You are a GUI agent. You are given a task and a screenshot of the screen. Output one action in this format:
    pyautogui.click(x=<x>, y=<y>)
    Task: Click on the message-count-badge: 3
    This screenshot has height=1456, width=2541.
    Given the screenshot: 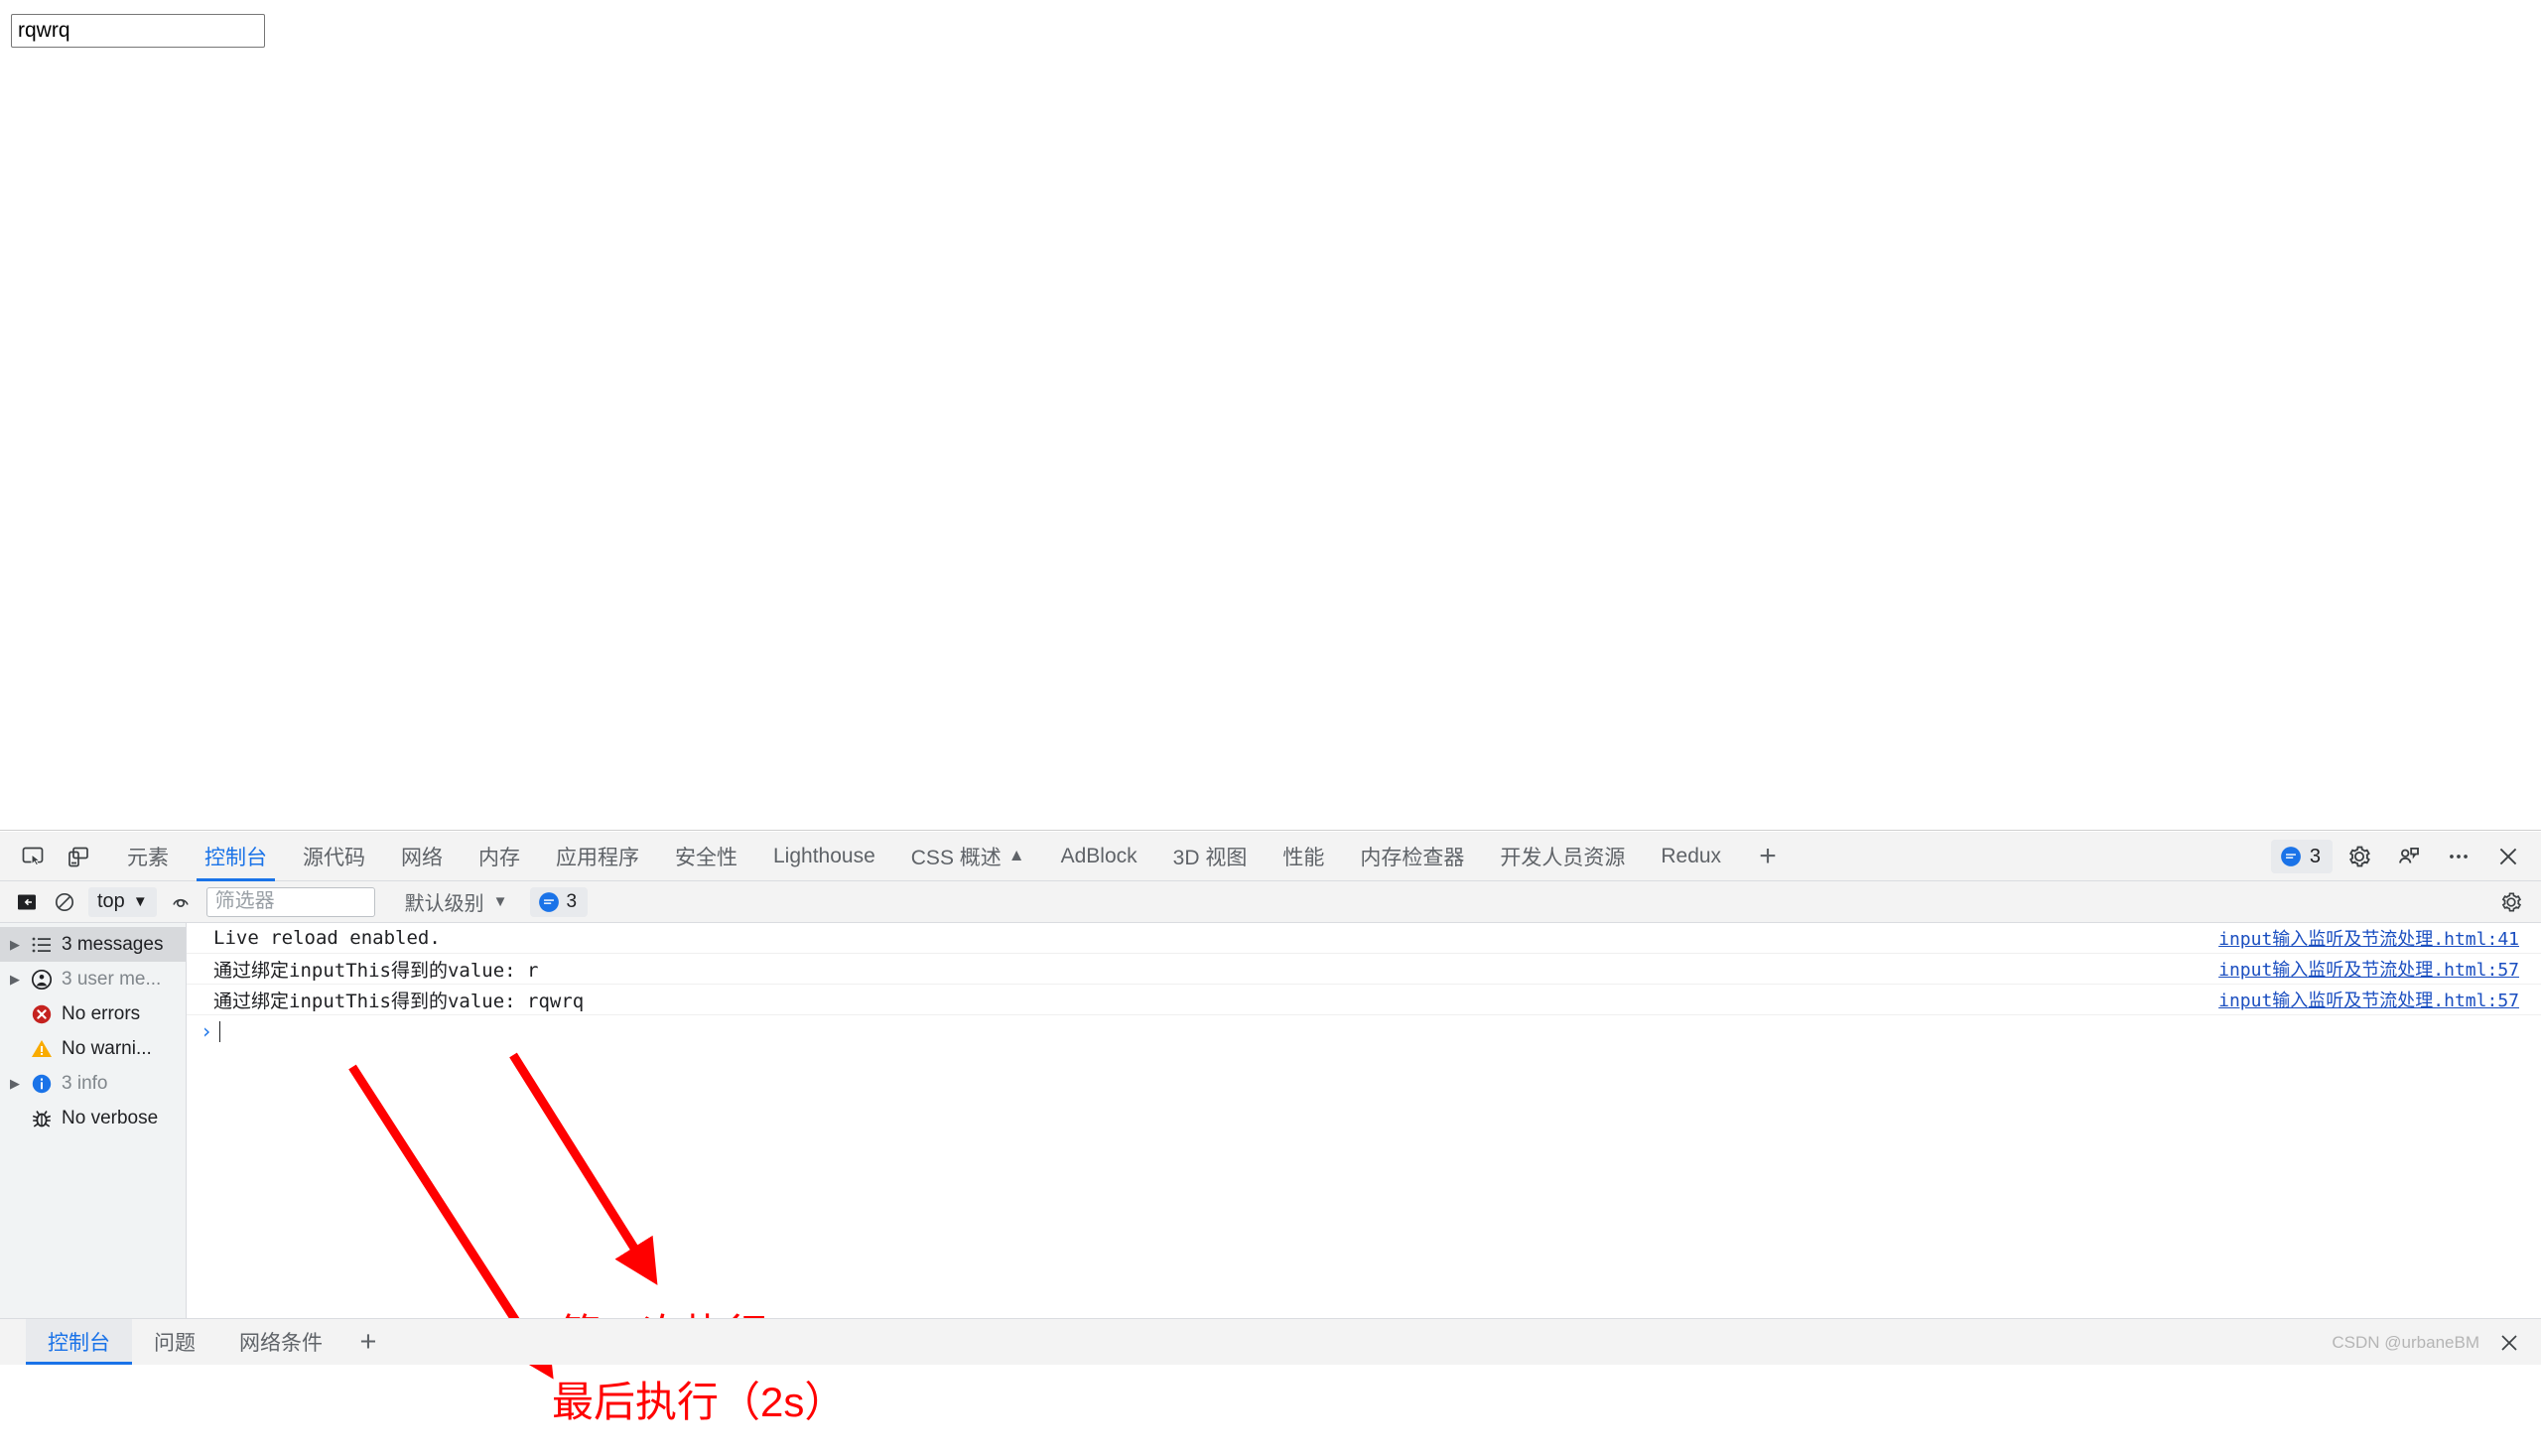 What is the action you would take?
    pyautogui.click(x=2301, y=856)
    